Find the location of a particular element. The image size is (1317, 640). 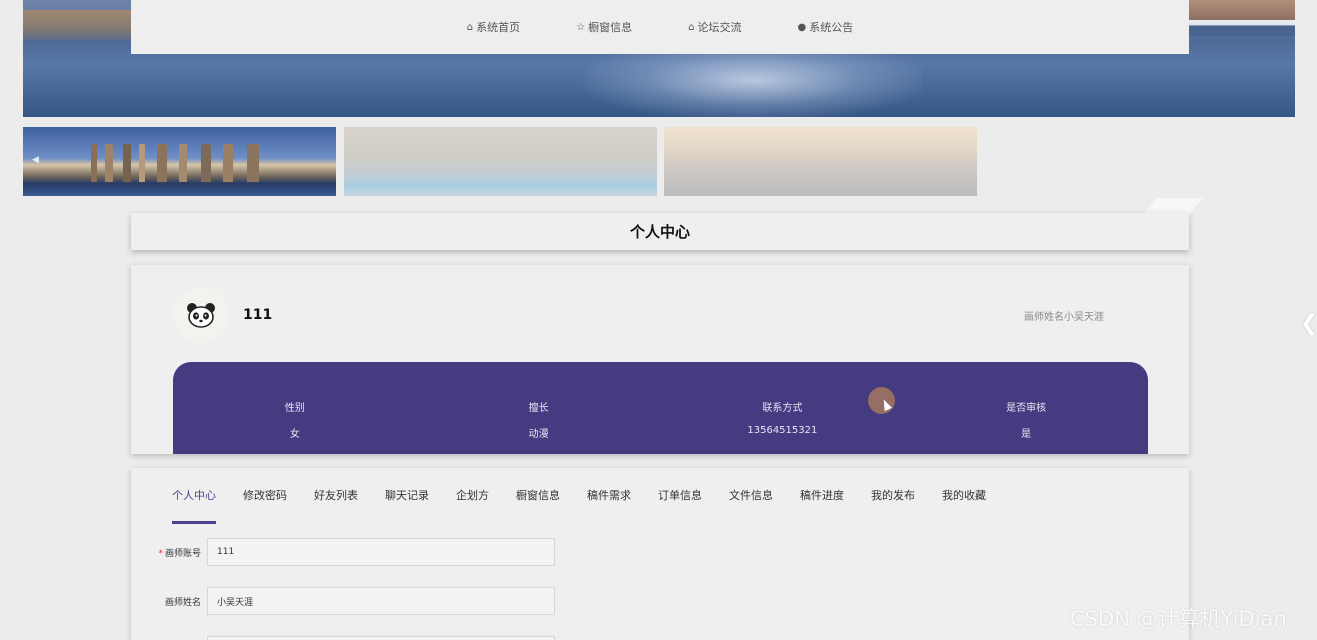

next-input is located at coordinates (381, 638).